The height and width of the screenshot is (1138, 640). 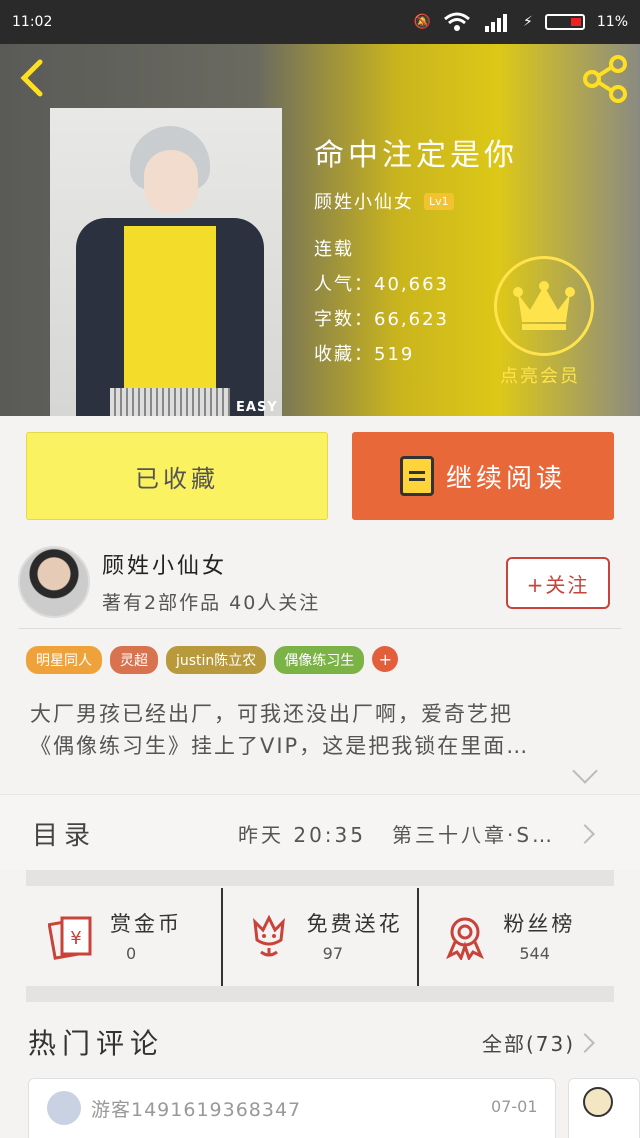 I want to click on collected-label: 已收藏, so click(x=177, y=478).